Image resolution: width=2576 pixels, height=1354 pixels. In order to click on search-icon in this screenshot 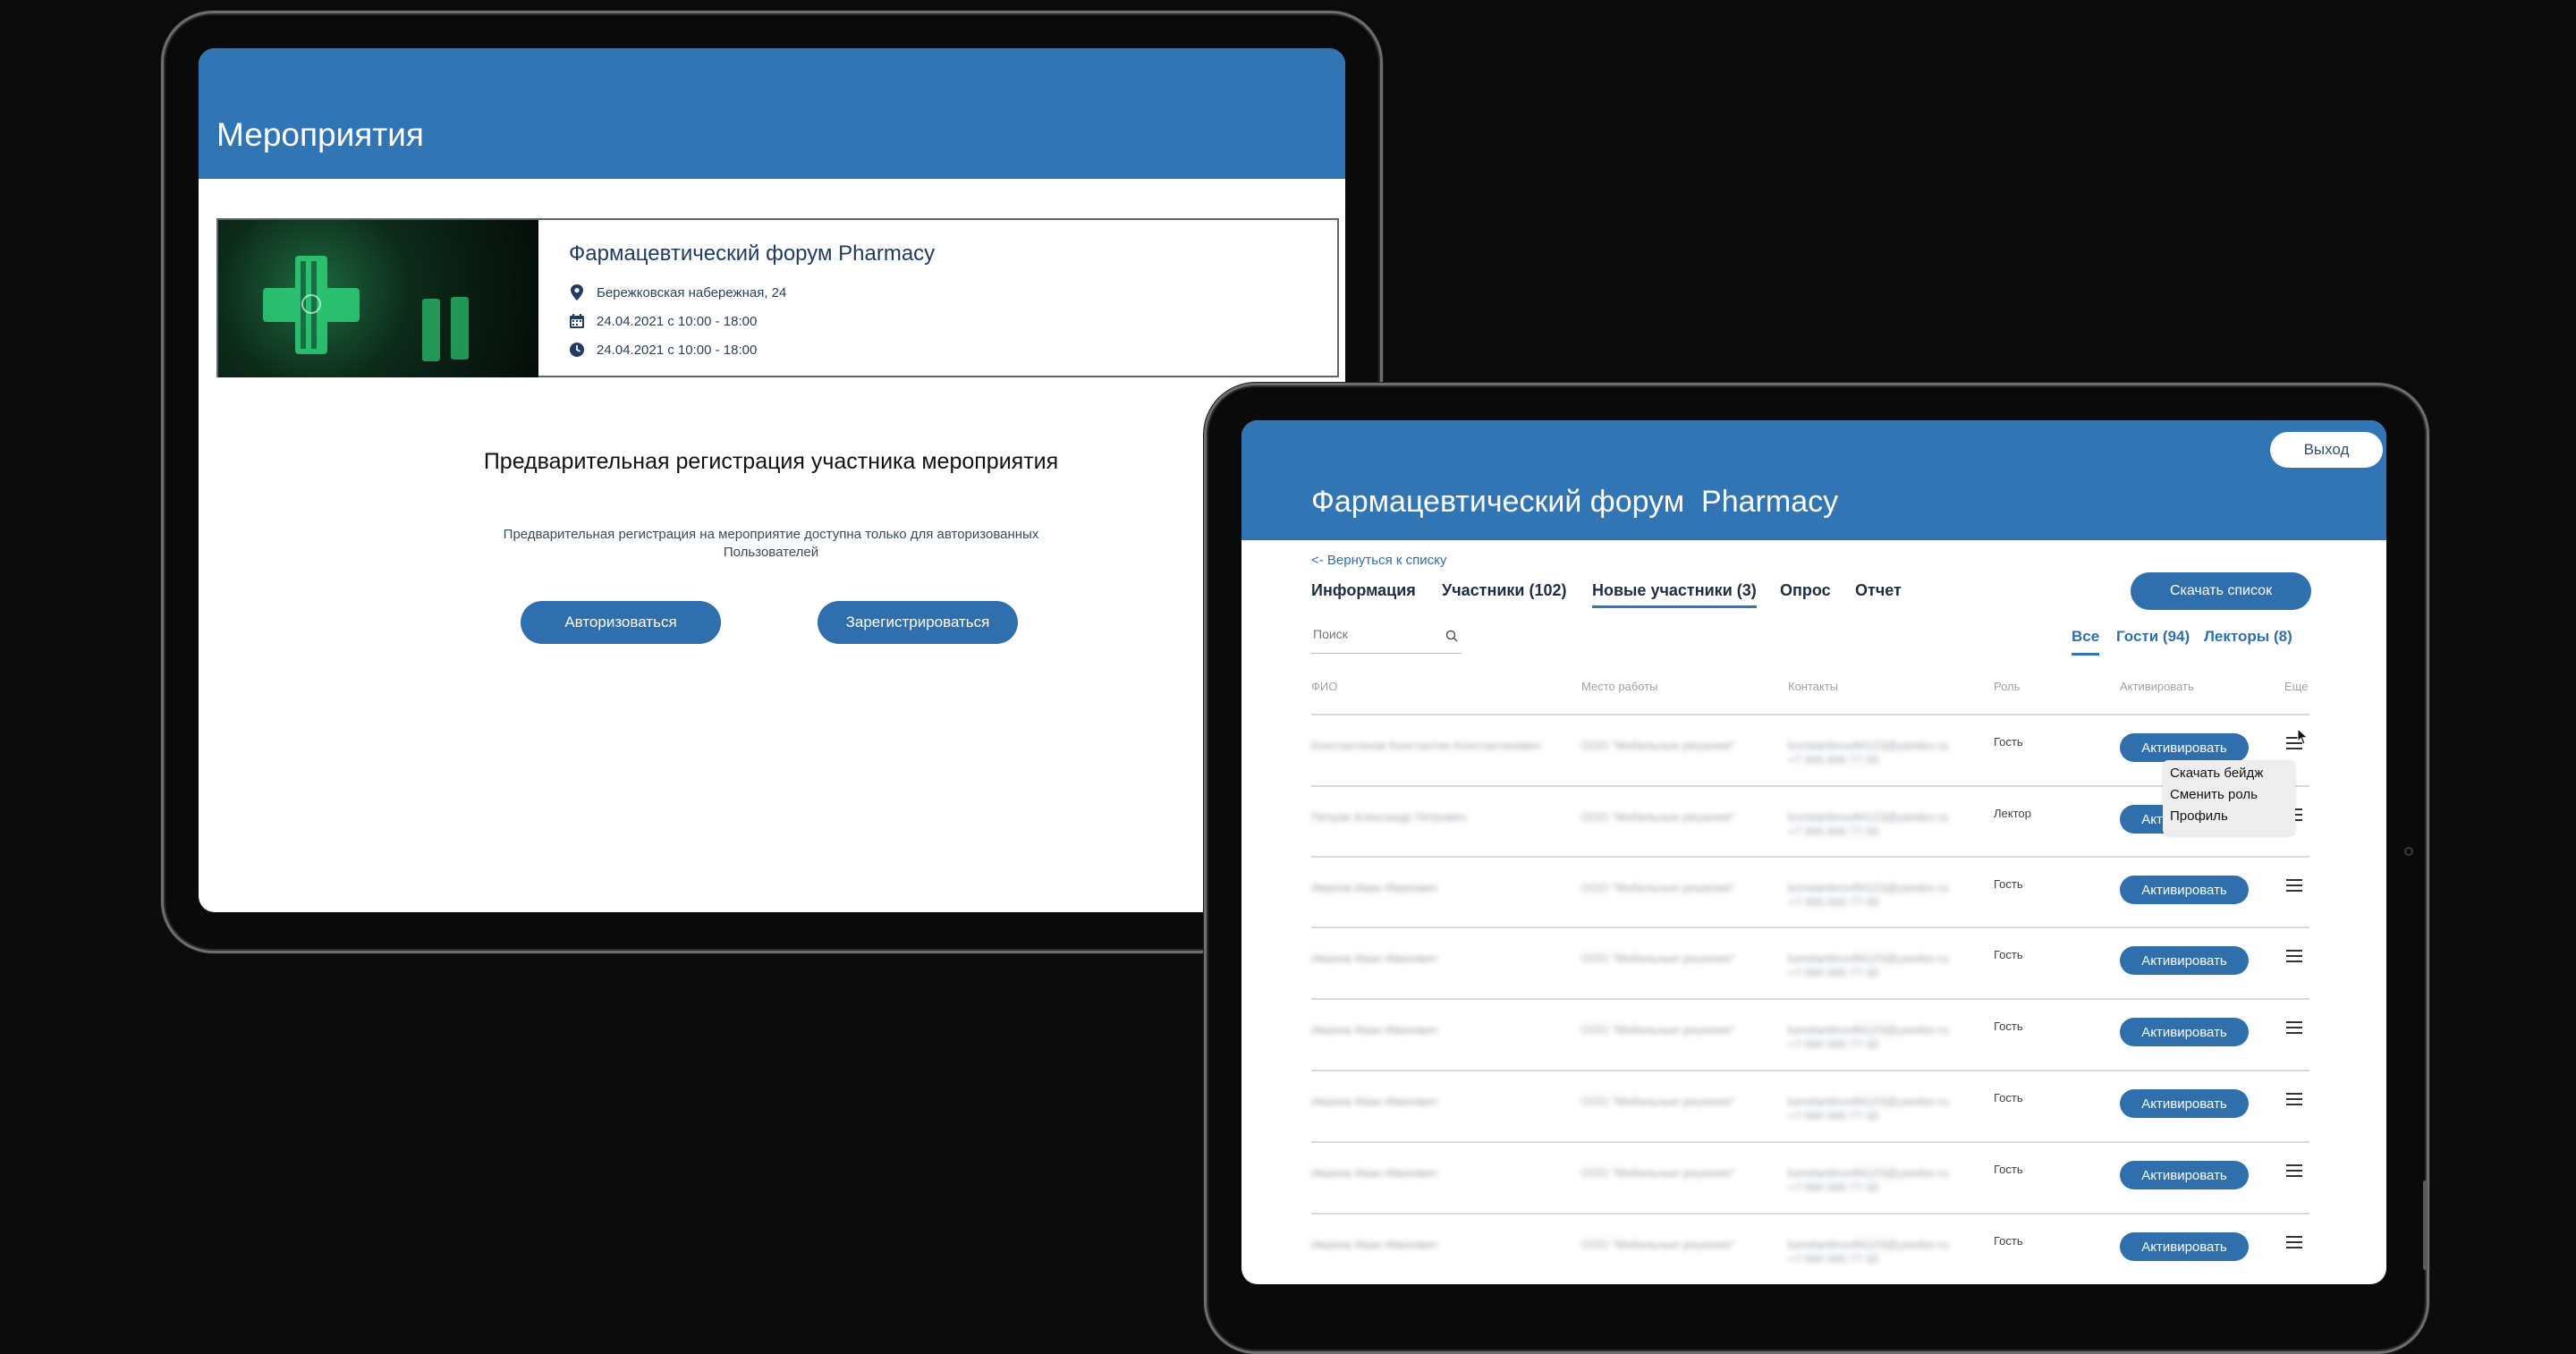, I will do `click(1451, 636)`.